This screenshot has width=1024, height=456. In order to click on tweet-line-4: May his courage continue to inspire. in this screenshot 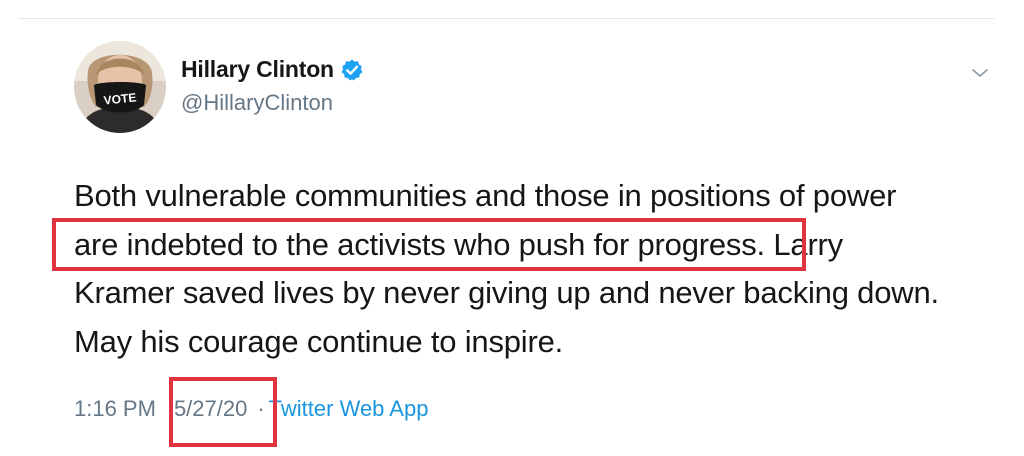, I will do `click(319, 341)`.